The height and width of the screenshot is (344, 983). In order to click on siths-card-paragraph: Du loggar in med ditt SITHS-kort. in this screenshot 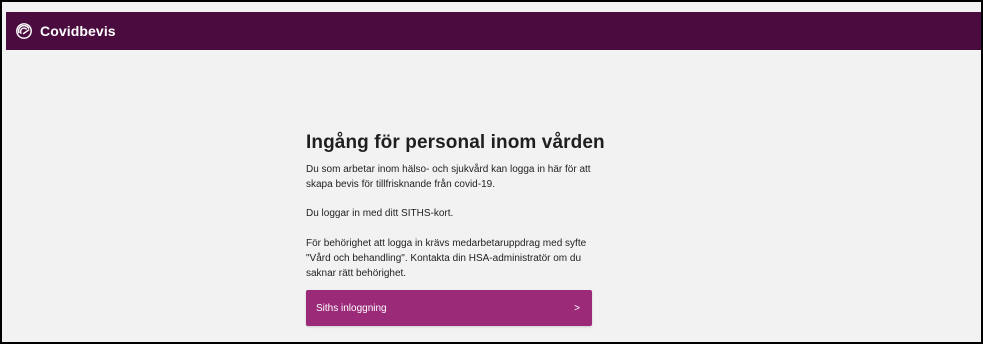, I will do `click(380, 214)`.